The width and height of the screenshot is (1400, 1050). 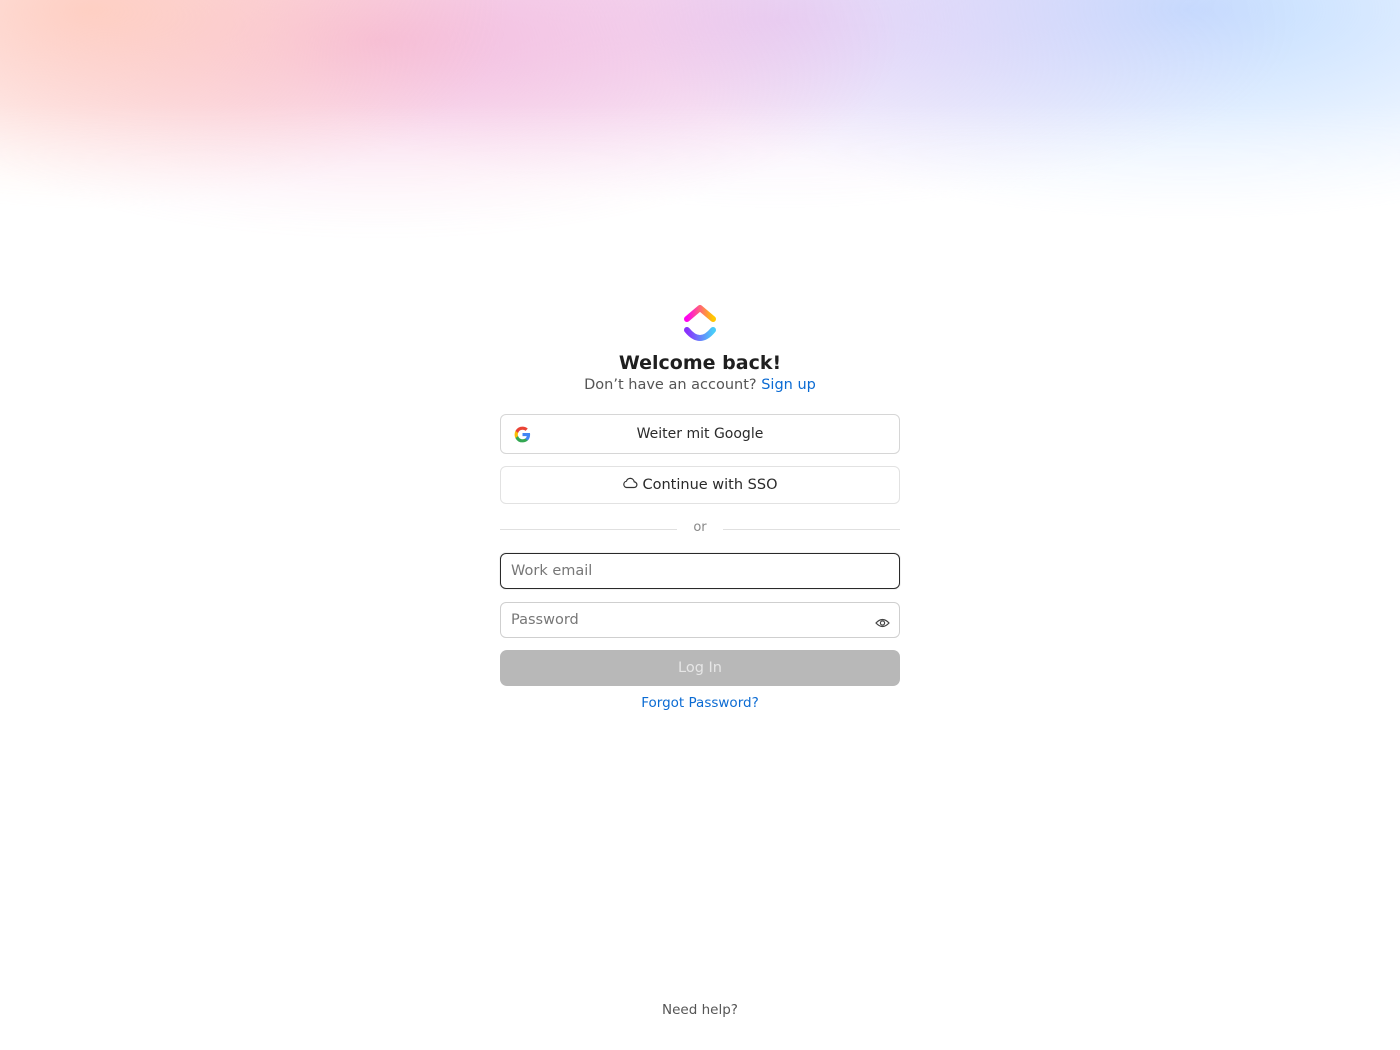 I want to click on signup-prompt: Don’t have an account? Sign up, so click(x=700, y=385).